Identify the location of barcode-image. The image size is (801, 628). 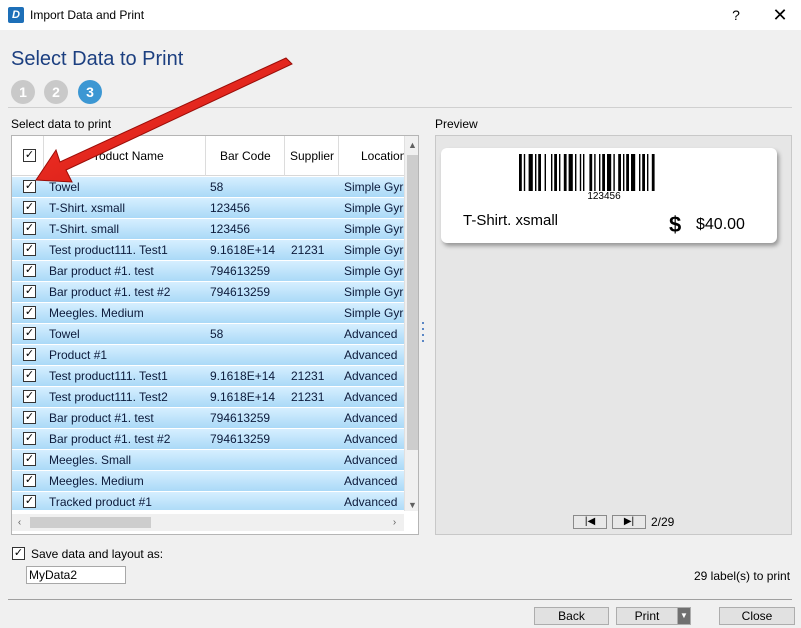
(587, 172).